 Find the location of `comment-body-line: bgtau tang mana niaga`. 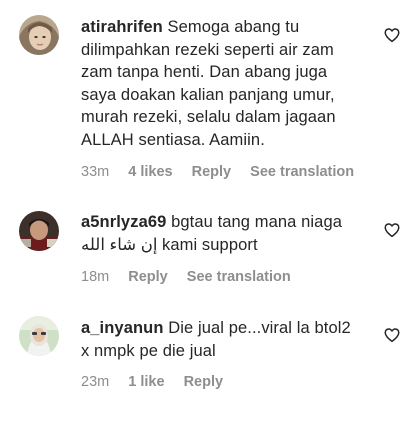

comment-body-line: bgtau tang mana niaga is located at coordinates (256, 222).